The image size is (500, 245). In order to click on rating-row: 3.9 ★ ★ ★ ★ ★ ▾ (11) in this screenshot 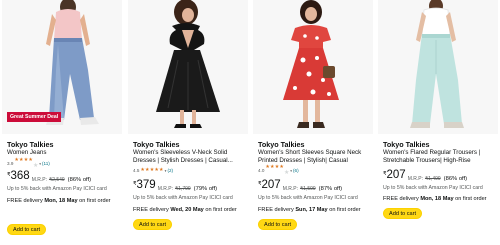, I will do `click(28, 163)`.